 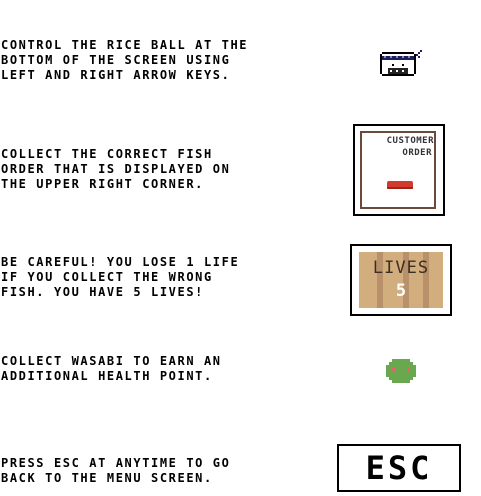 What do you see at coordinates (401, 291) in the screenshot?
I see `lives-count: 5` at bounding box center [401, 291].